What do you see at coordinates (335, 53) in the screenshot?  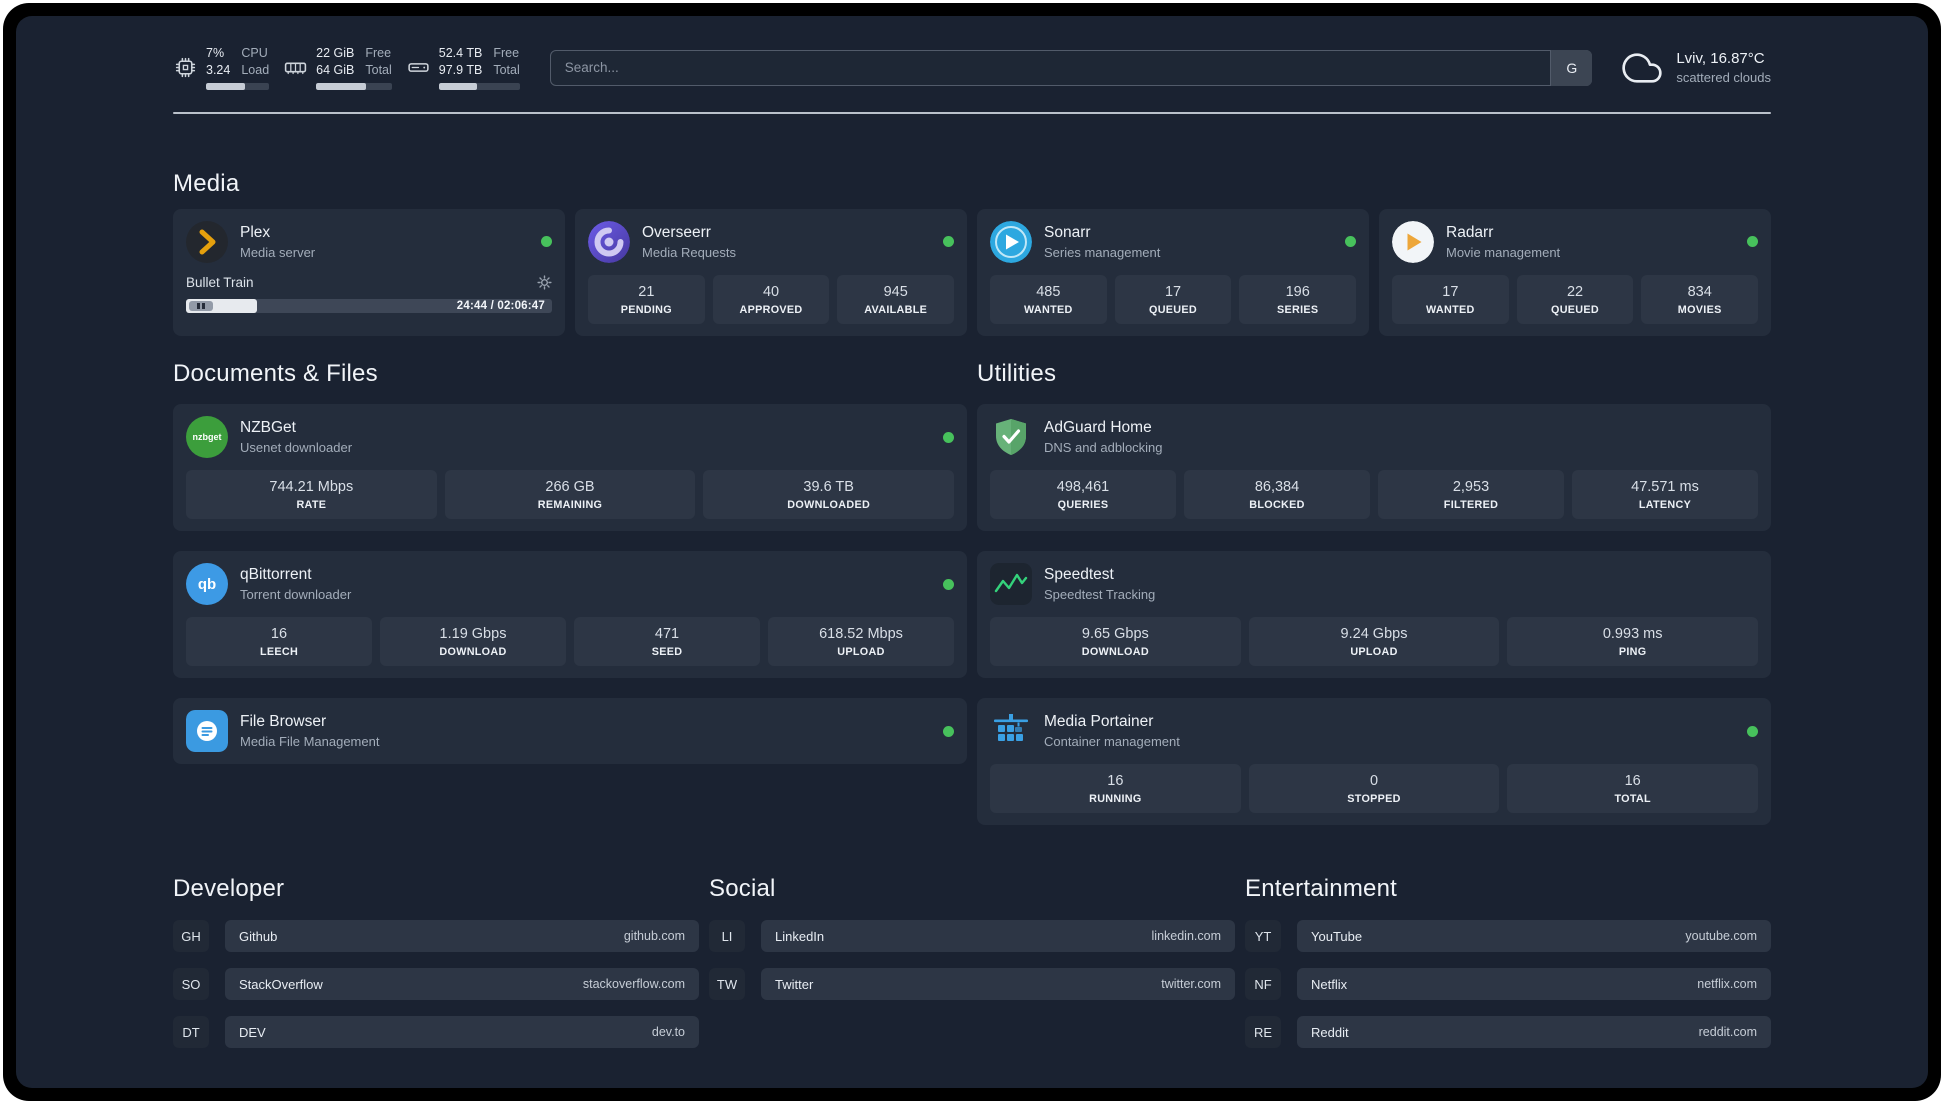 I see `ram-free-value: 22 GiB` at bounding box center [335, 53].